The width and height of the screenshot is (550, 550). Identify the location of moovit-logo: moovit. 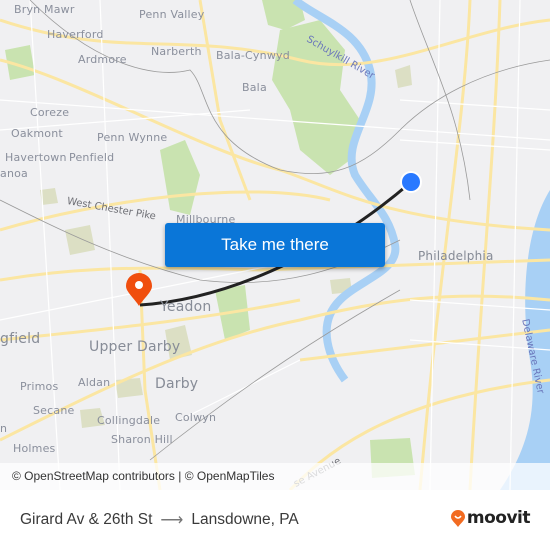
(490, 518).